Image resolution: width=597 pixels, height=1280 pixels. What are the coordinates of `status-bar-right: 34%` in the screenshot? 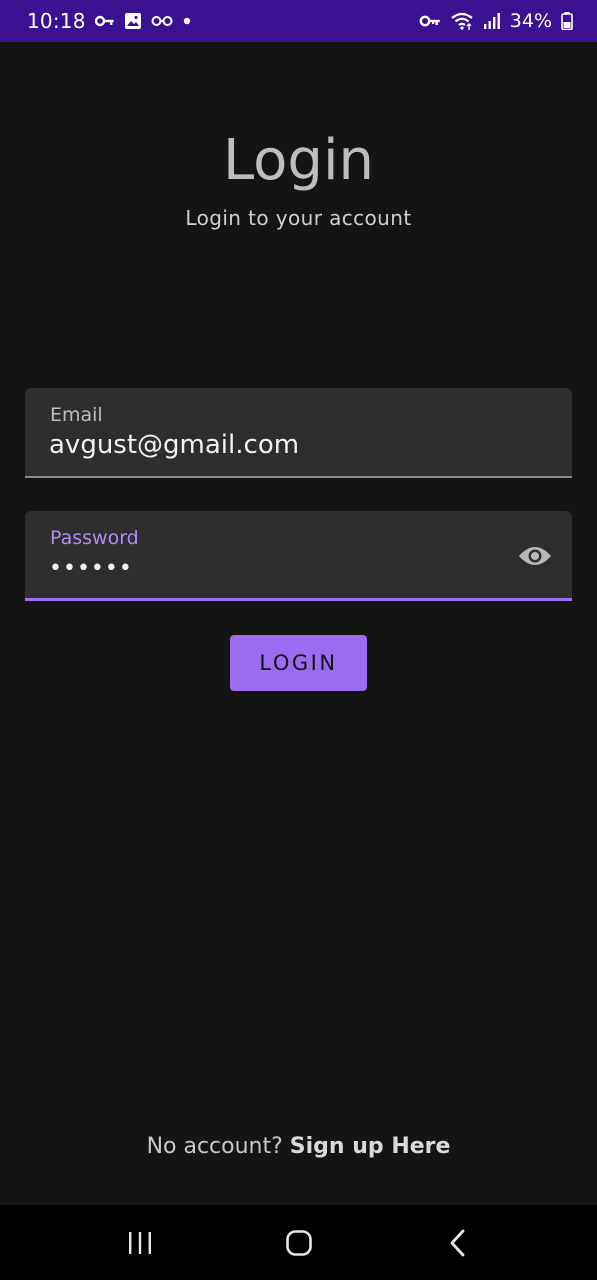 It's located at (496, 21).